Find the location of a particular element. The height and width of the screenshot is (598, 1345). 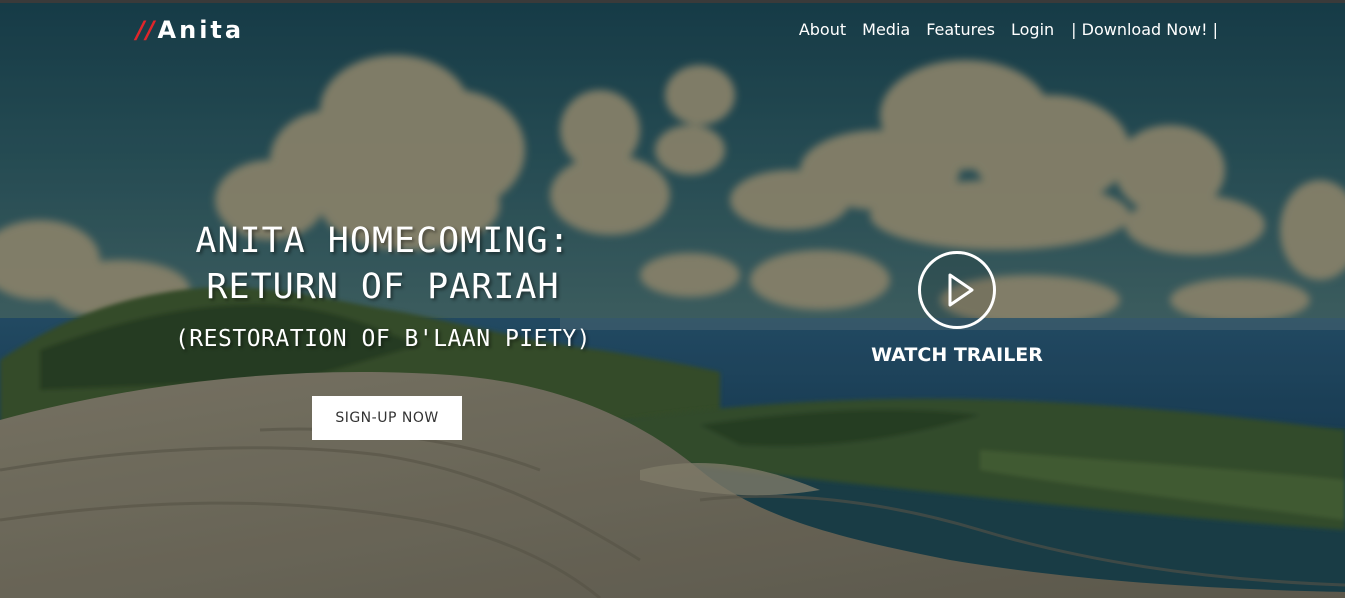

play-icon is located at coordinates (961, 290).